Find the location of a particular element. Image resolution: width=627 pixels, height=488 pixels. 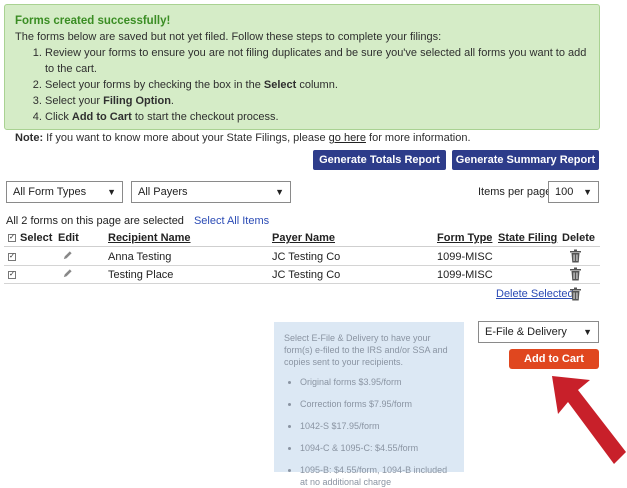

table-row: ✓ Anna Testing JC Testing Co 1099-MISC is located at coordinates (302, 257).